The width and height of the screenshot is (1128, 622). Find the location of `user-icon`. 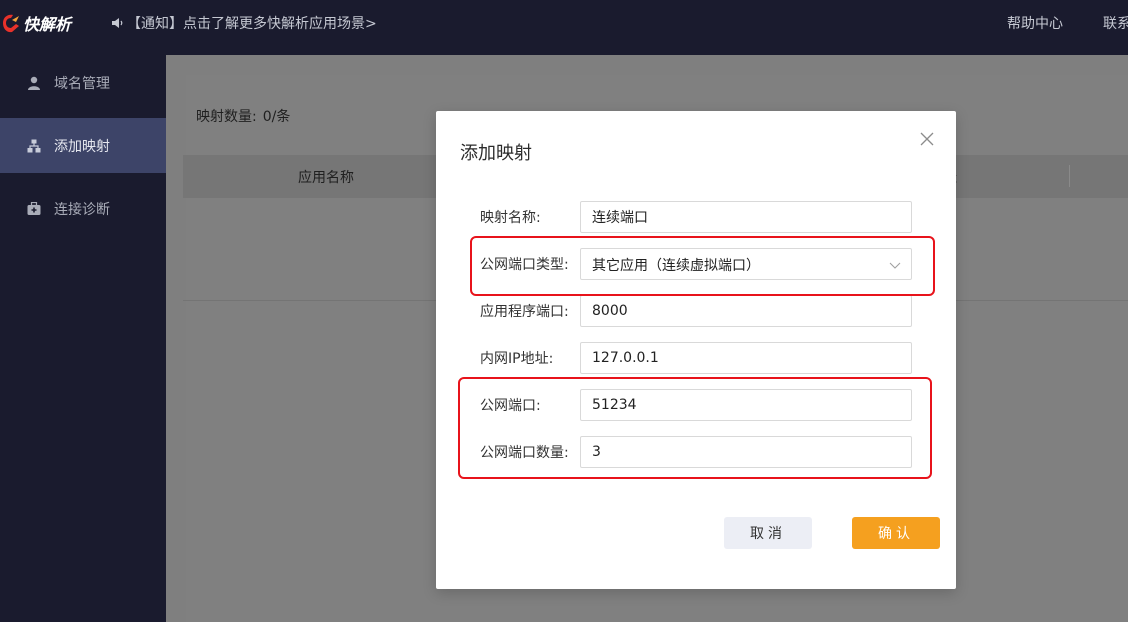

user-icon is located at coordinates (34, 83).